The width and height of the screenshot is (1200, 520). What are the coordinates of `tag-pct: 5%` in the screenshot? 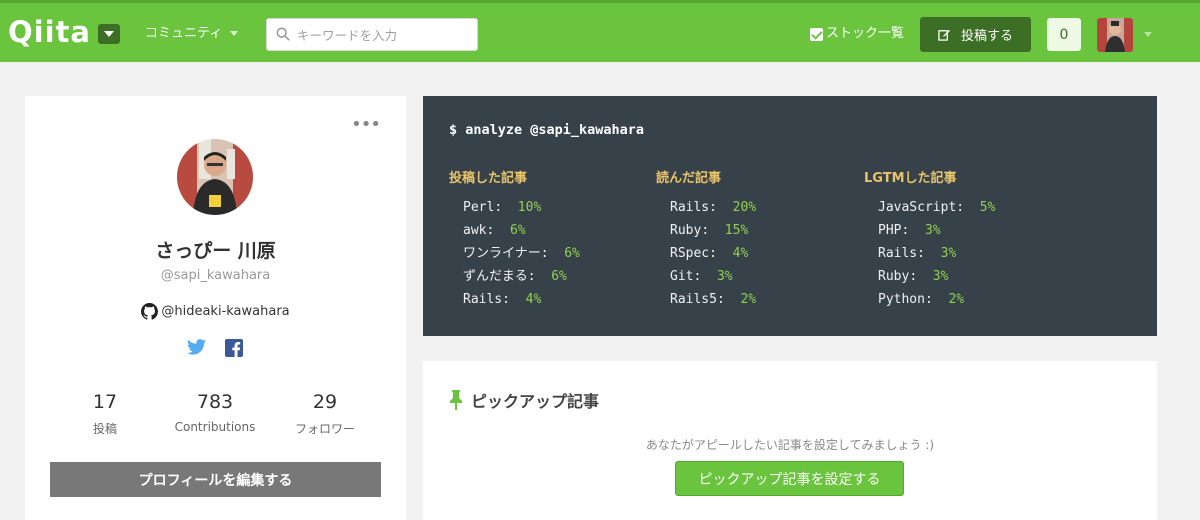 It's located at (987, 207).